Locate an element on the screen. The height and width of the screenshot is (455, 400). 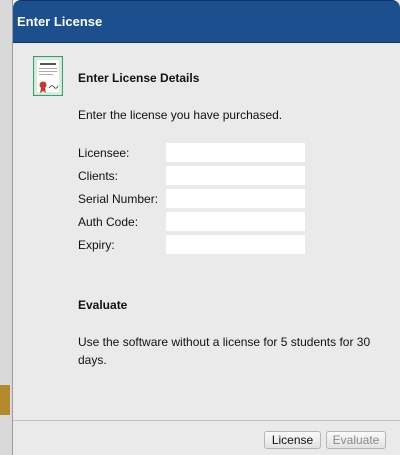
background-window-edge is located at coordinates (6, 227).